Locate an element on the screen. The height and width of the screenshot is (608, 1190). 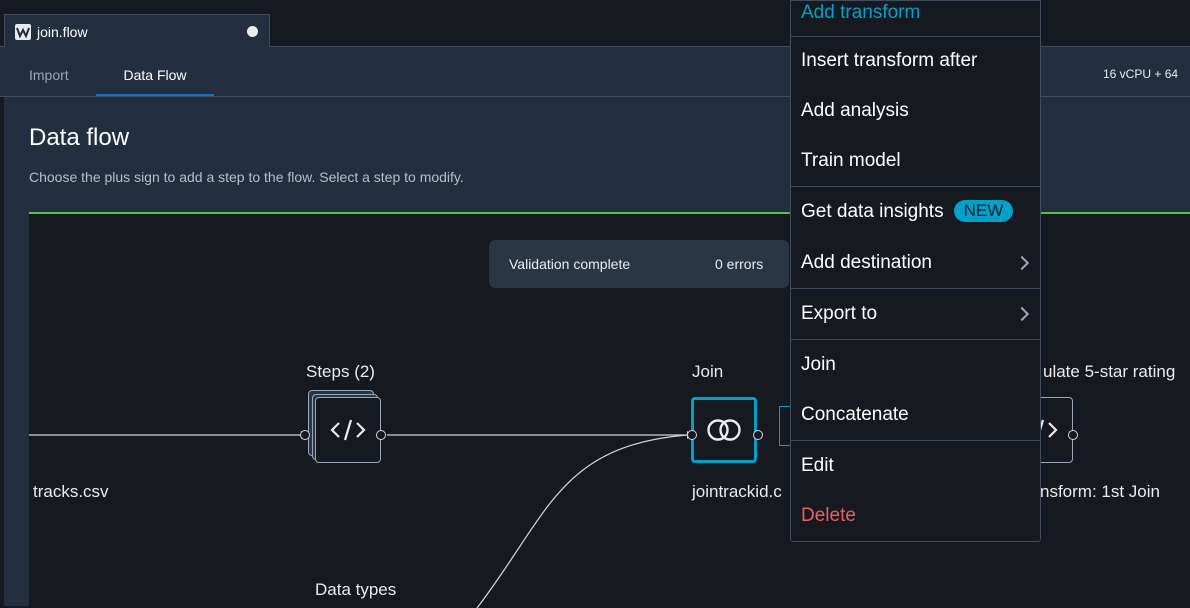
join-node-label: Join is located at coordinates (708, 371).